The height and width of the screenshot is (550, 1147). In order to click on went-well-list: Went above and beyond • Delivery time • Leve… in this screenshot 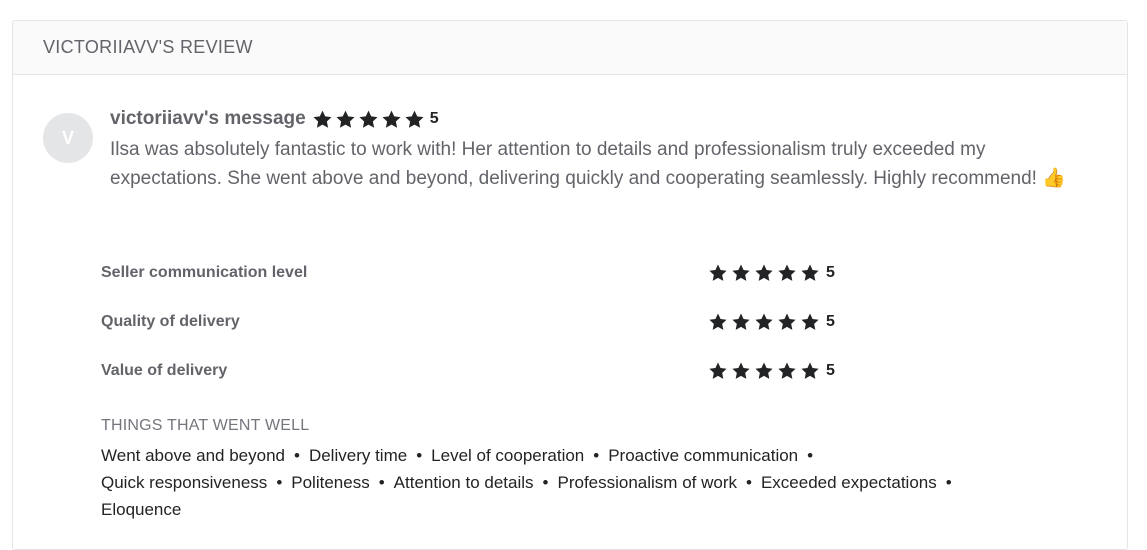, I will do `click(526, 482)`.